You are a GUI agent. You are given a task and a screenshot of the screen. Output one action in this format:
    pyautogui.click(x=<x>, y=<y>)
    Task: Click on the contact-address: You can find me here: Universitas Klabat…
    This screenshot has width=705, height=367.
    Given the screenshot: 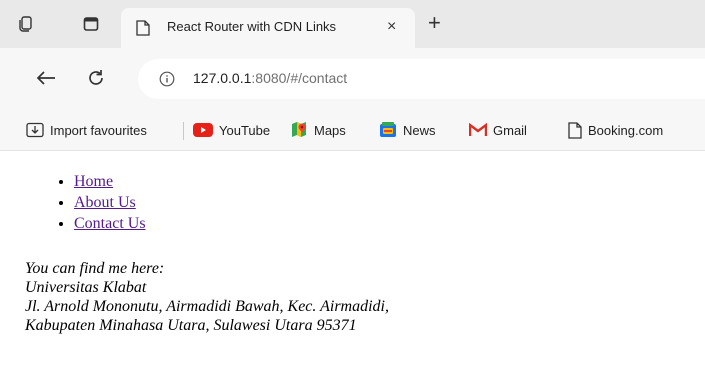 What is the action you would take?
    pyautogui.click(x=207, y=297)
    